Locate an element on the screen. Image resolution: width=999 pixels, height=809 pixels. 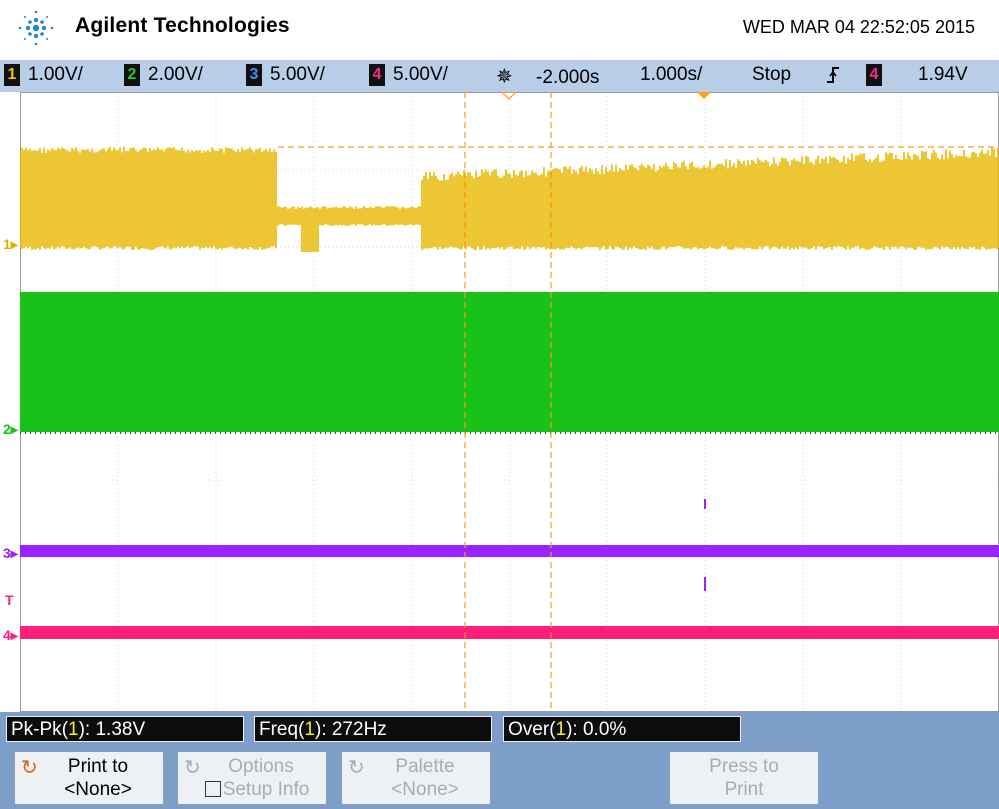
ch4-ground-marker: 4▸ is located at coordinates (10, 635).